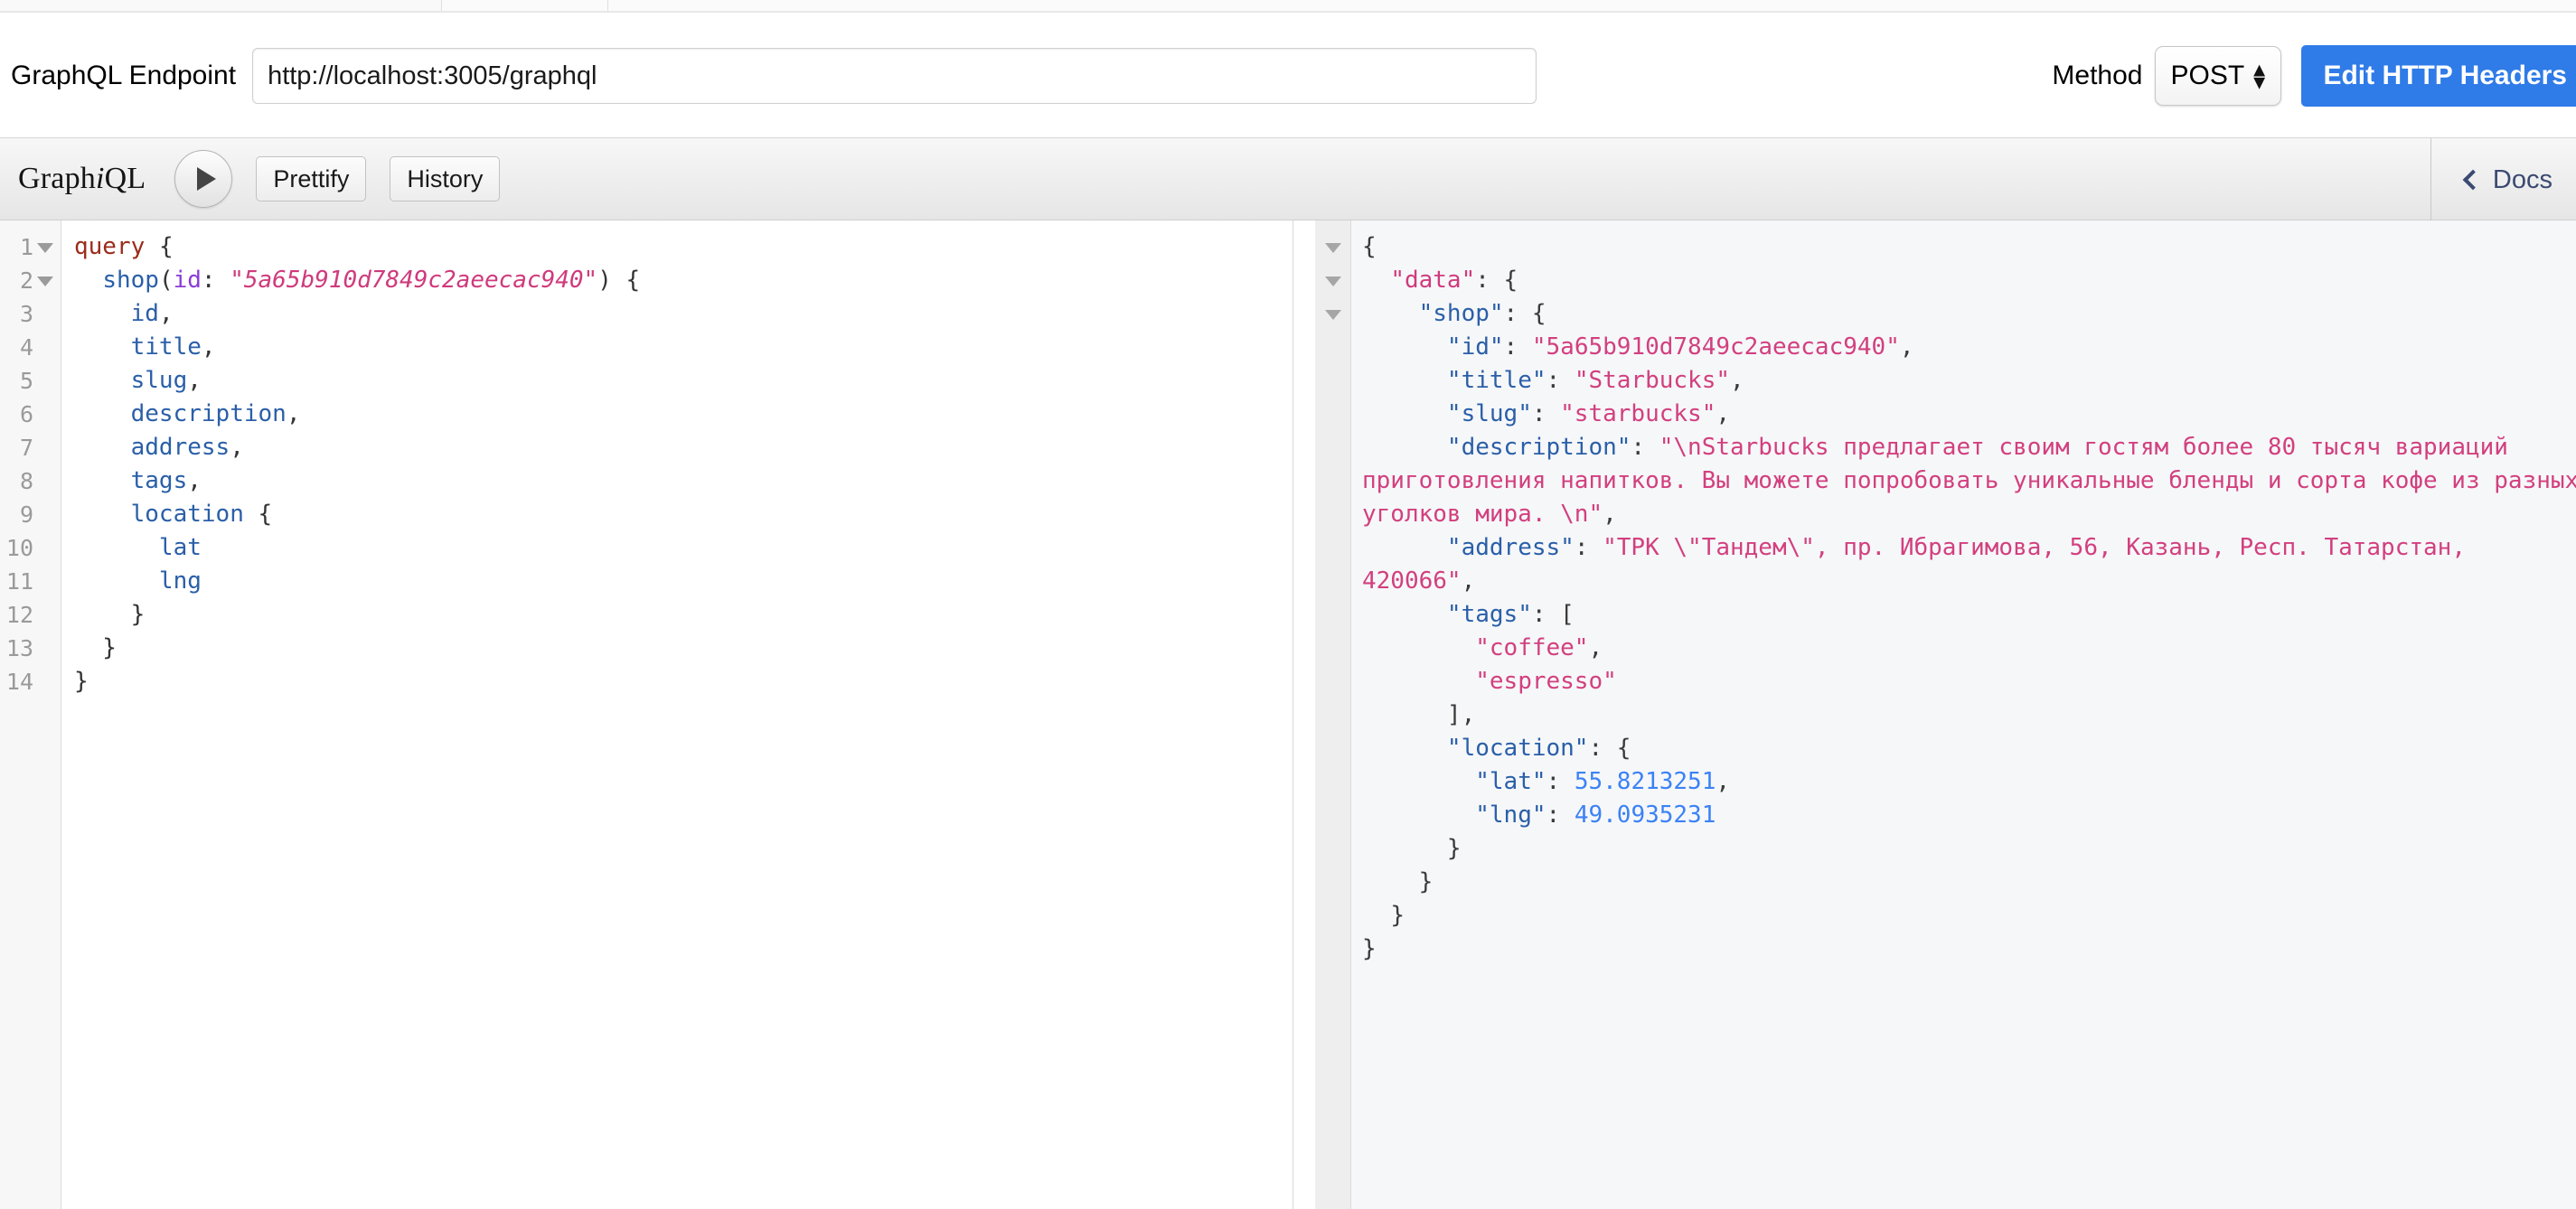  Describe the element at coordinates (2438, 76) in the screenshot. I see `edit-http-headers-button: Edit HTTP Headers` at that location.